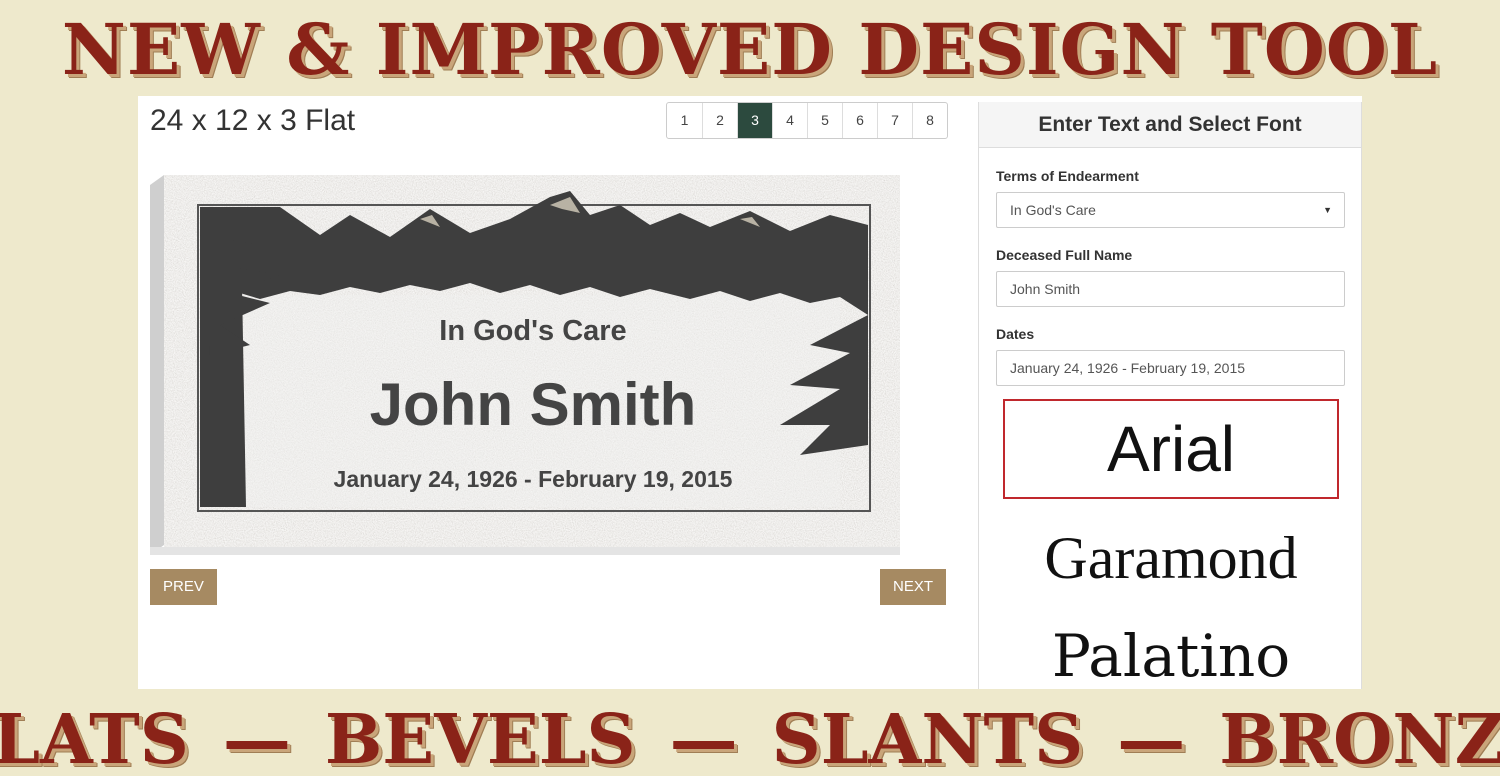 The width and height of the screenshot is (1500, 776). I want to click on page-7-button: 7, so click(894, 120).